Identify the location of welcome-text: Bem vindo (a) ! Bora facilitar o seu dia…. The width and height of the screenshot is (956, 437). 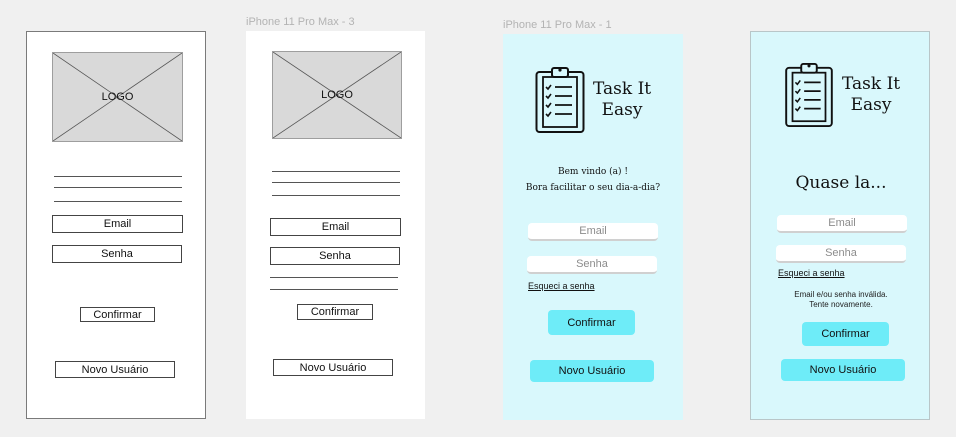
(593, 180).